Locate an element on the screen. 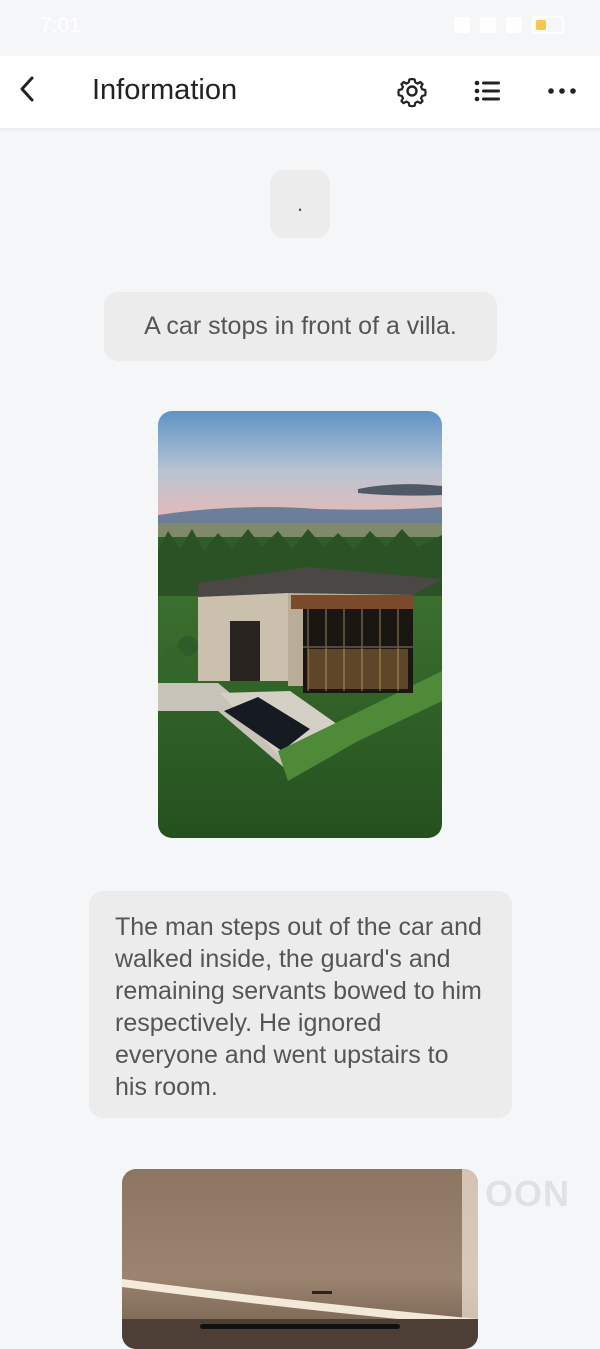 The width and height of the screenshot is (600, 1349). villa-image is located at coordinates (300, 624).